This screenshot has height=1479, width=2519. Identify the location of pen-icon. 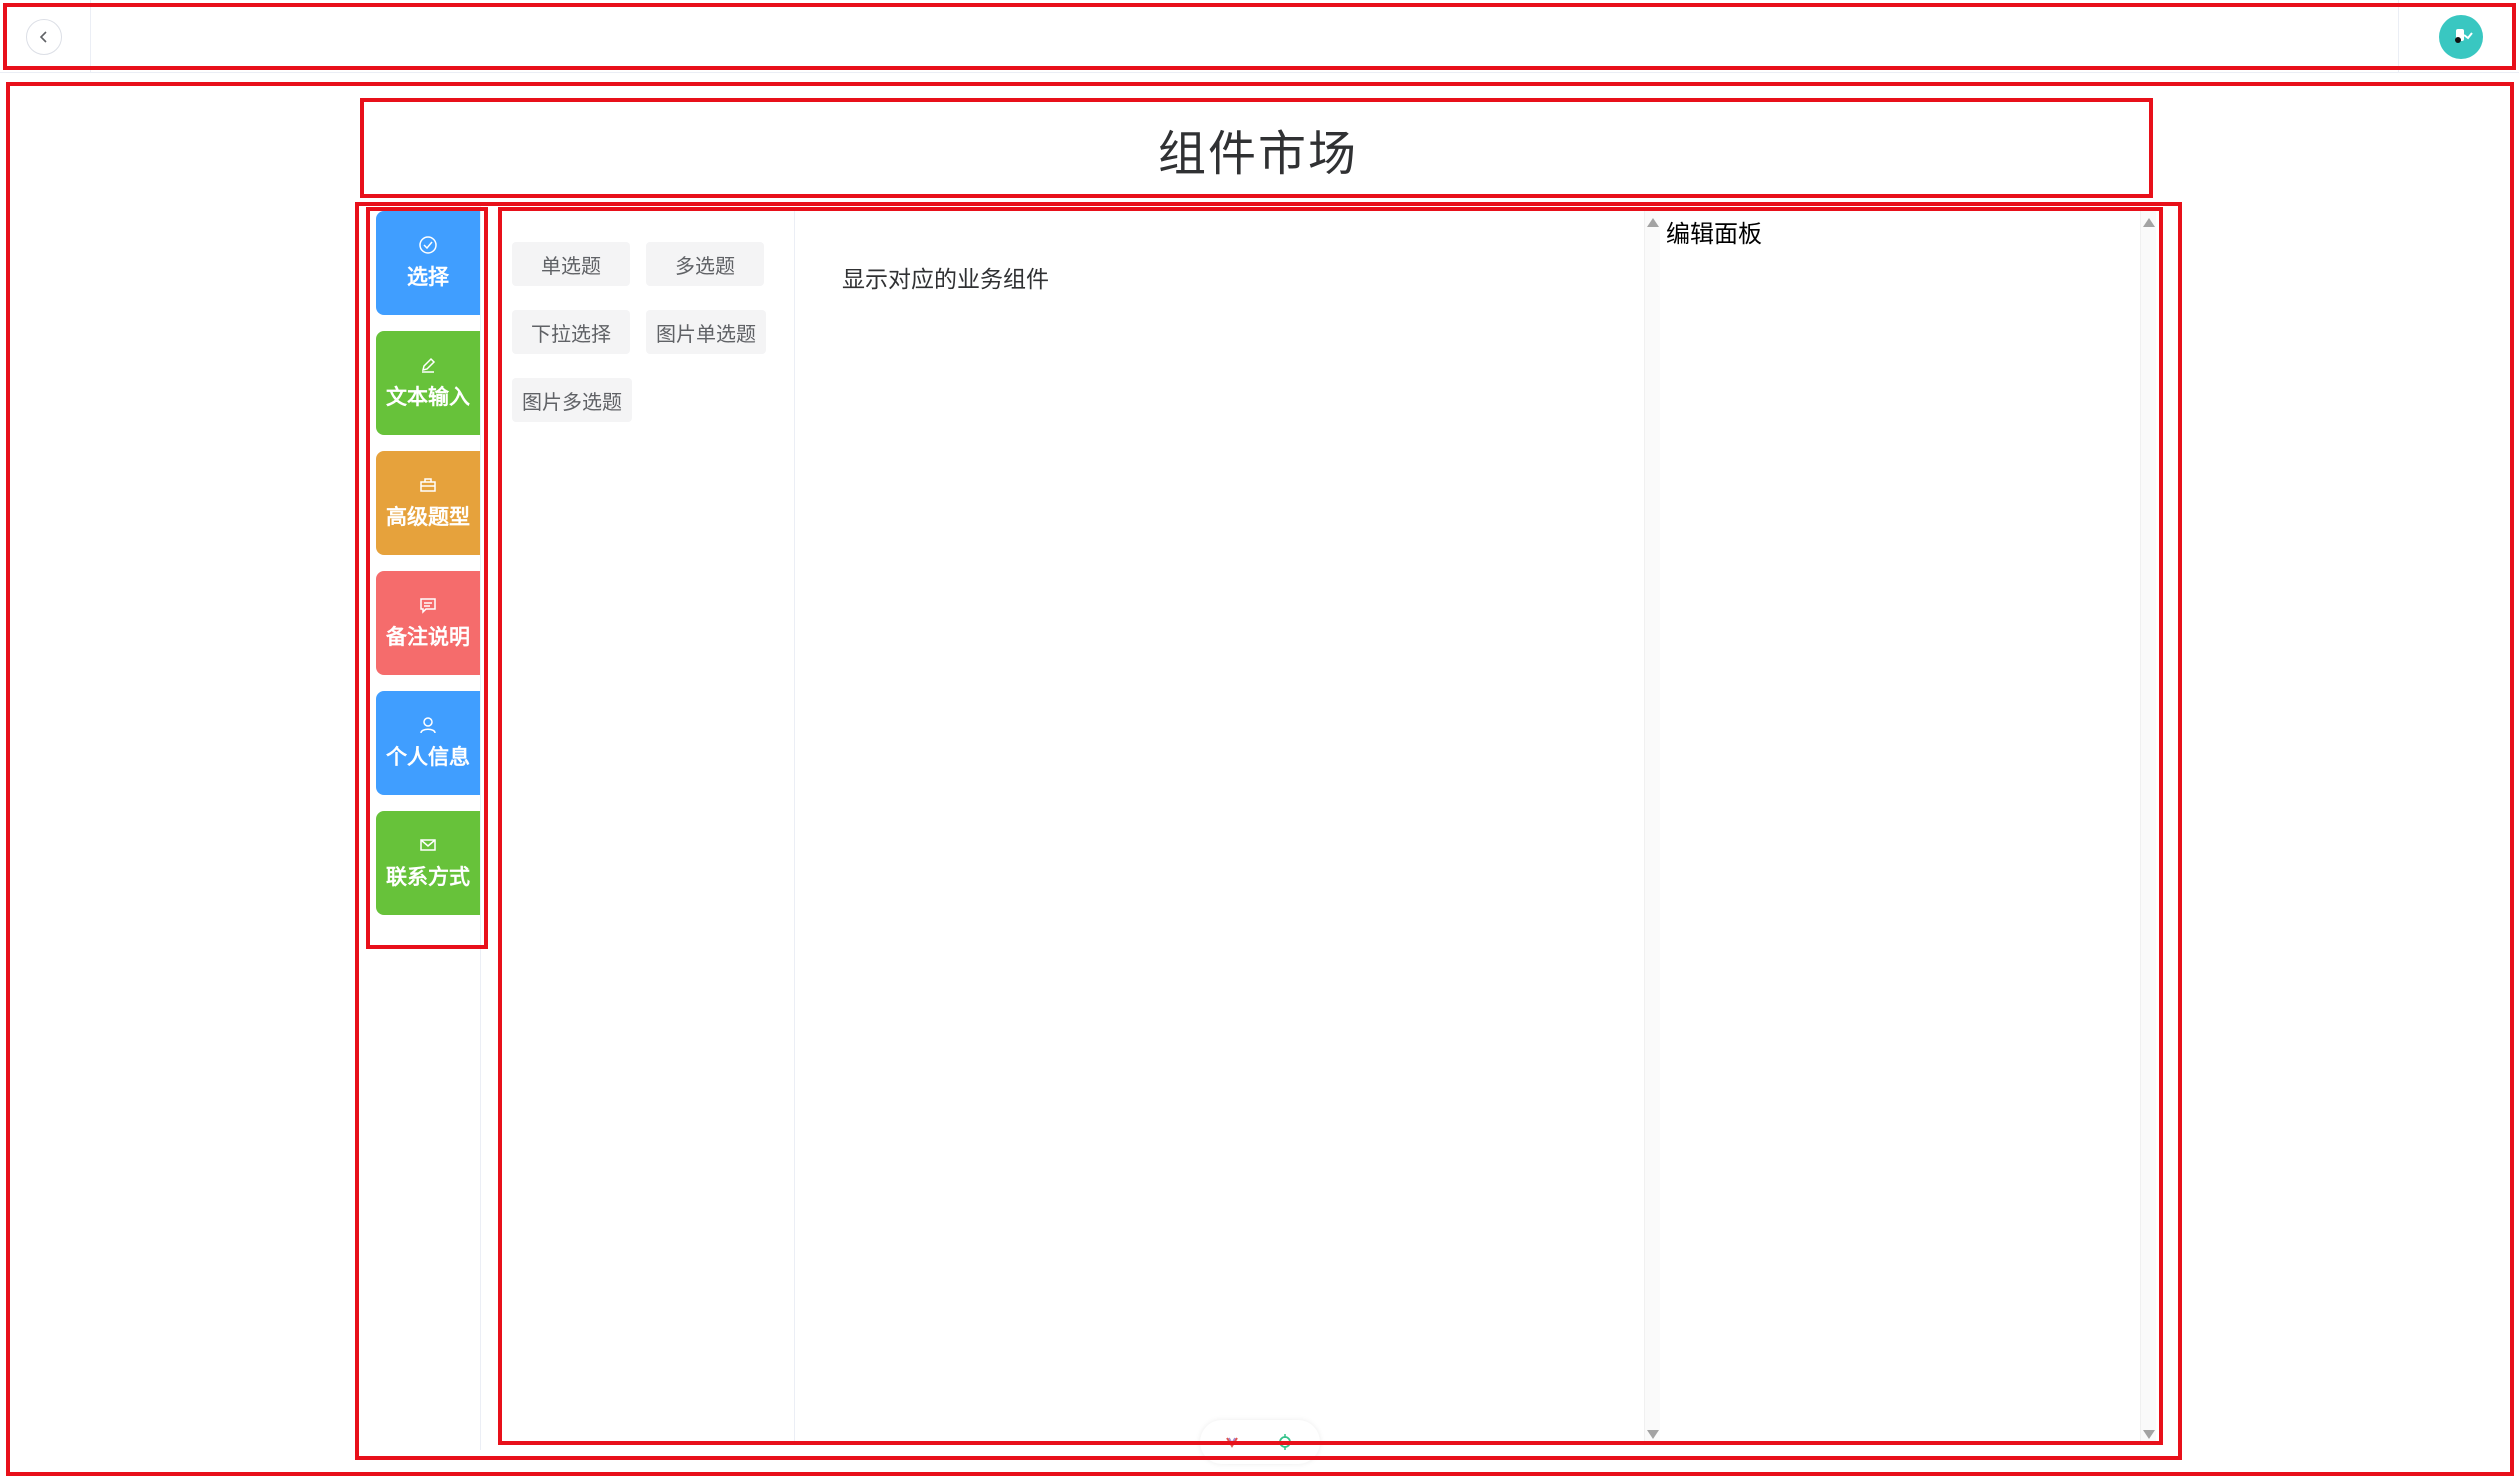
(428, 365).